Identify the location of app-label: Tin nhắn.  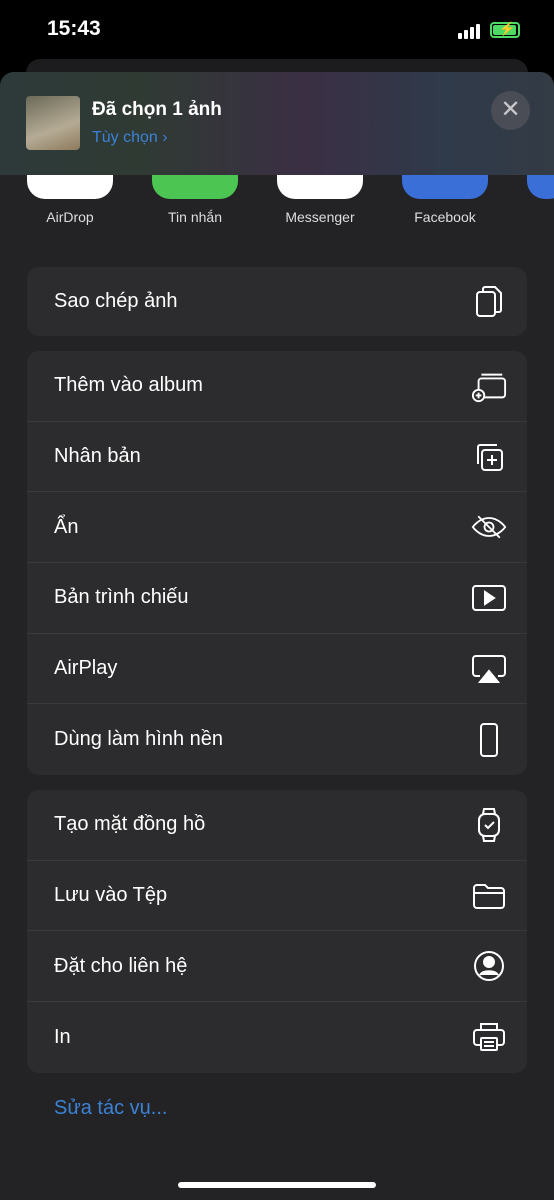
(195, 217).